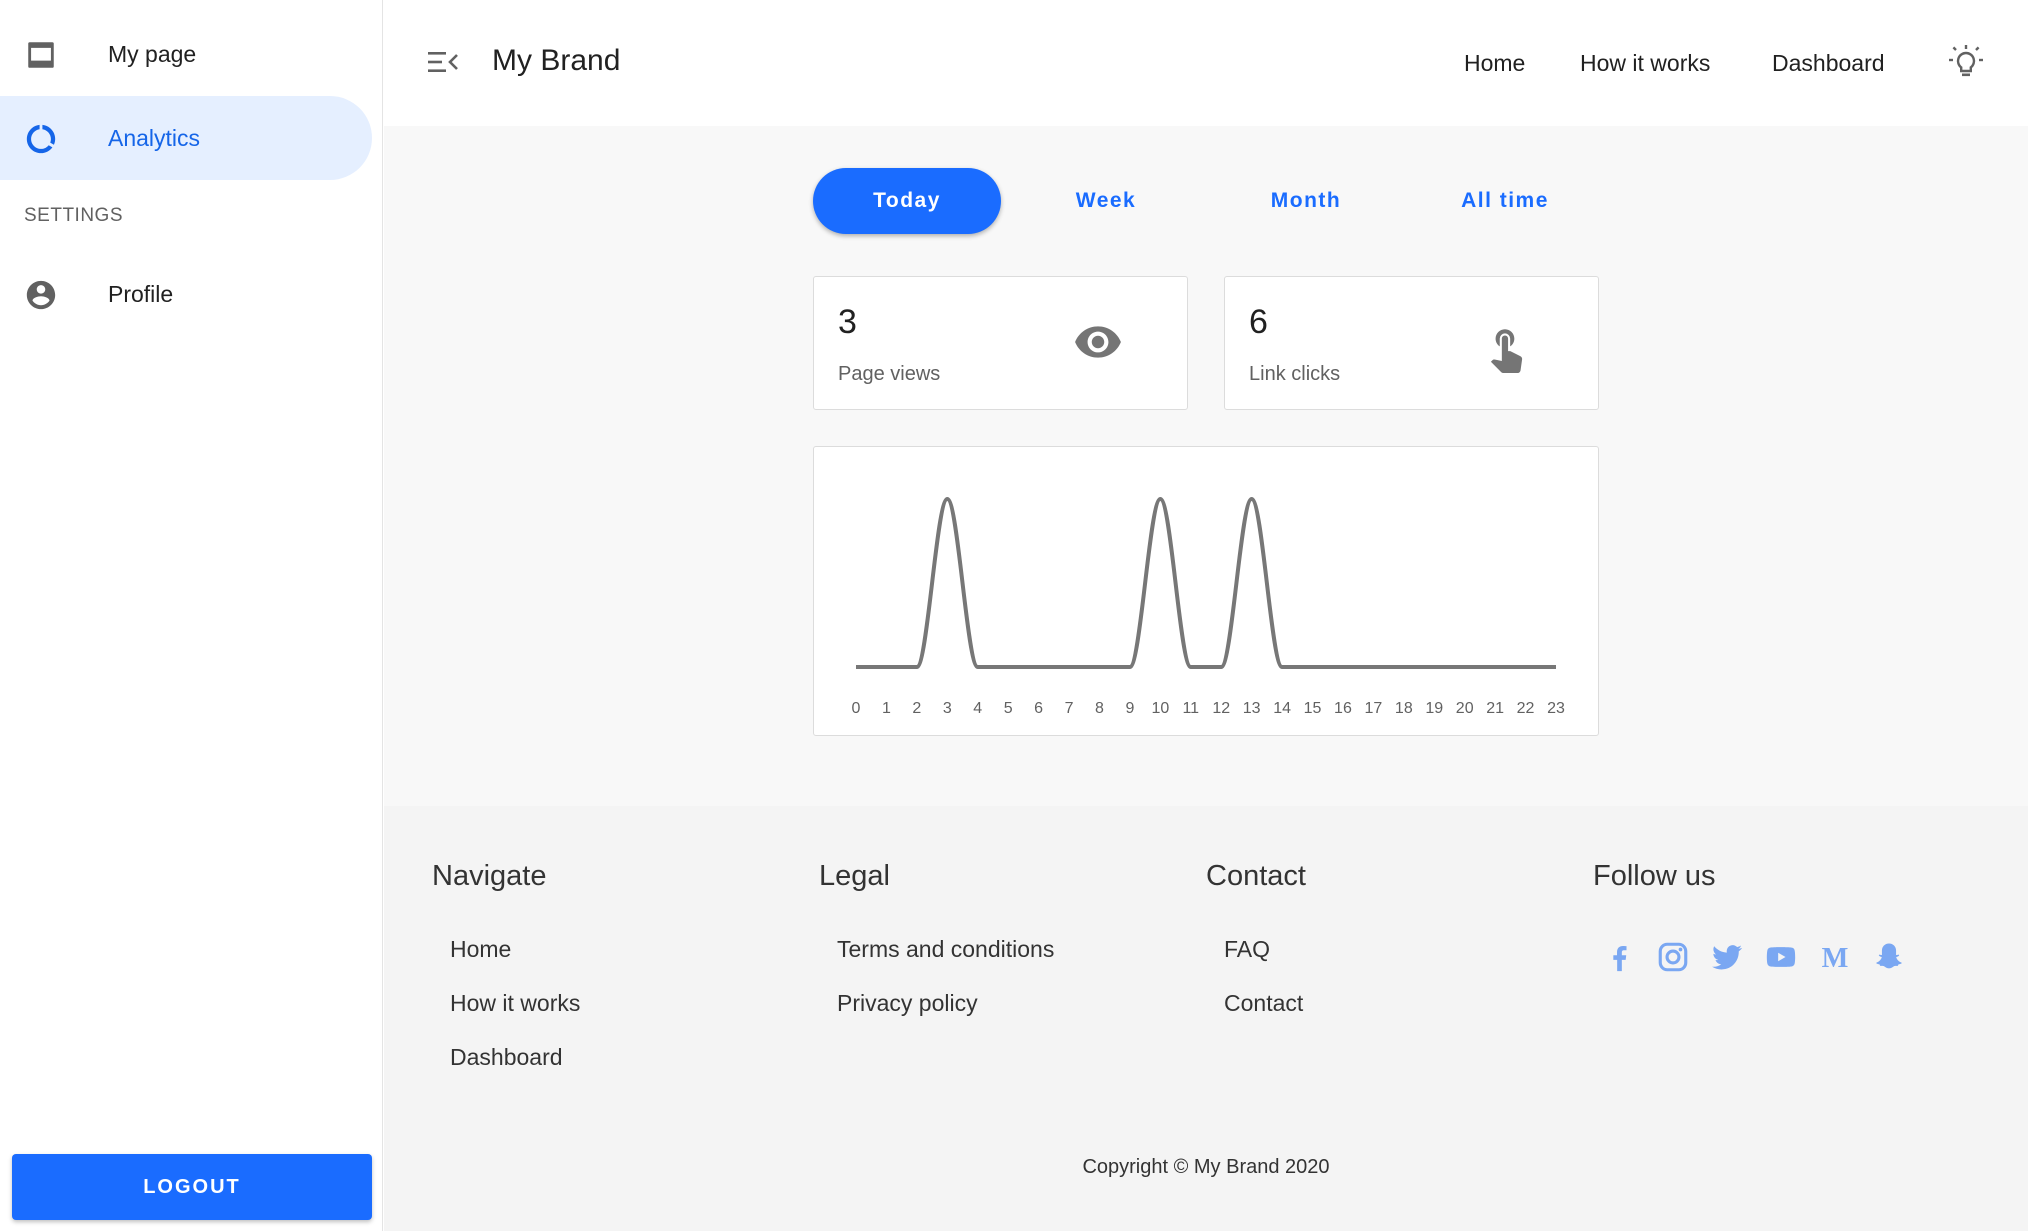 The height and width of the screenshot is (1231, 2028). What do you see at coordinates (1206, 1167) in the screenshot?
I see `copyright-text: Copyright © My Brand 2020` at bounding box center [1206, 1167].